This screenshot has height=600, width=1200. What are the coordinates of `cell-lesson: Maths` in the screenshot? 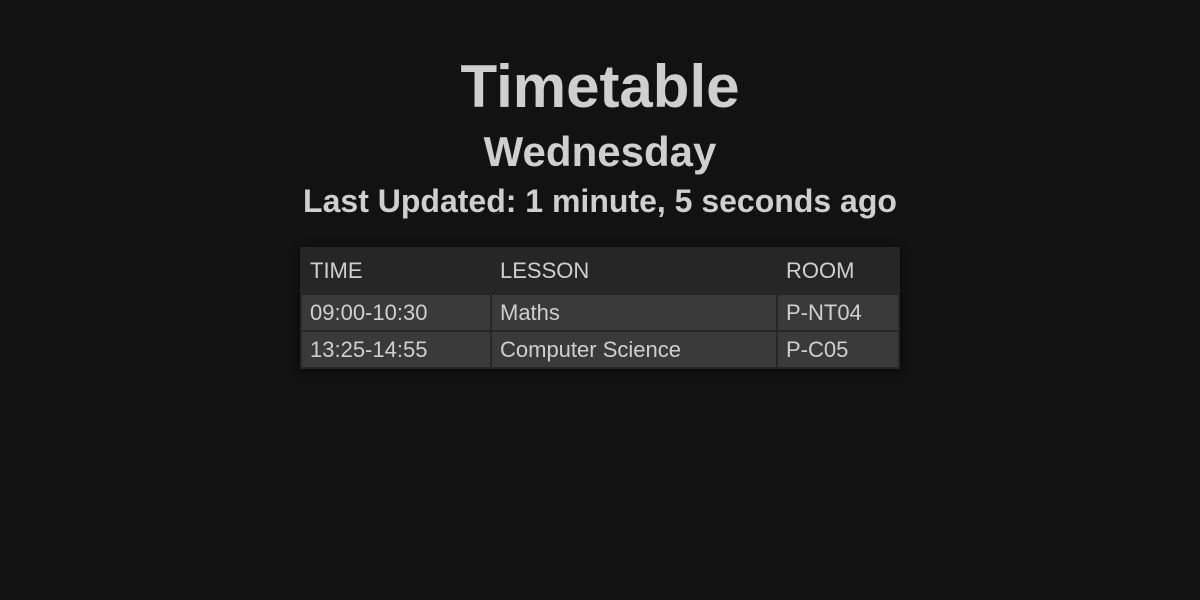 It's located at (634, 312).